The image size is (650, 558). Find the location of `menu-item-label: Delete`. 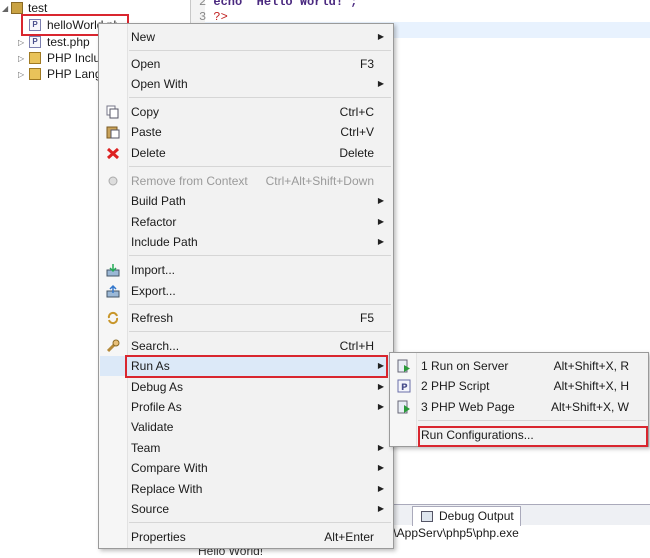

menu-item-label: Delete is located at coordinates (148, 153).